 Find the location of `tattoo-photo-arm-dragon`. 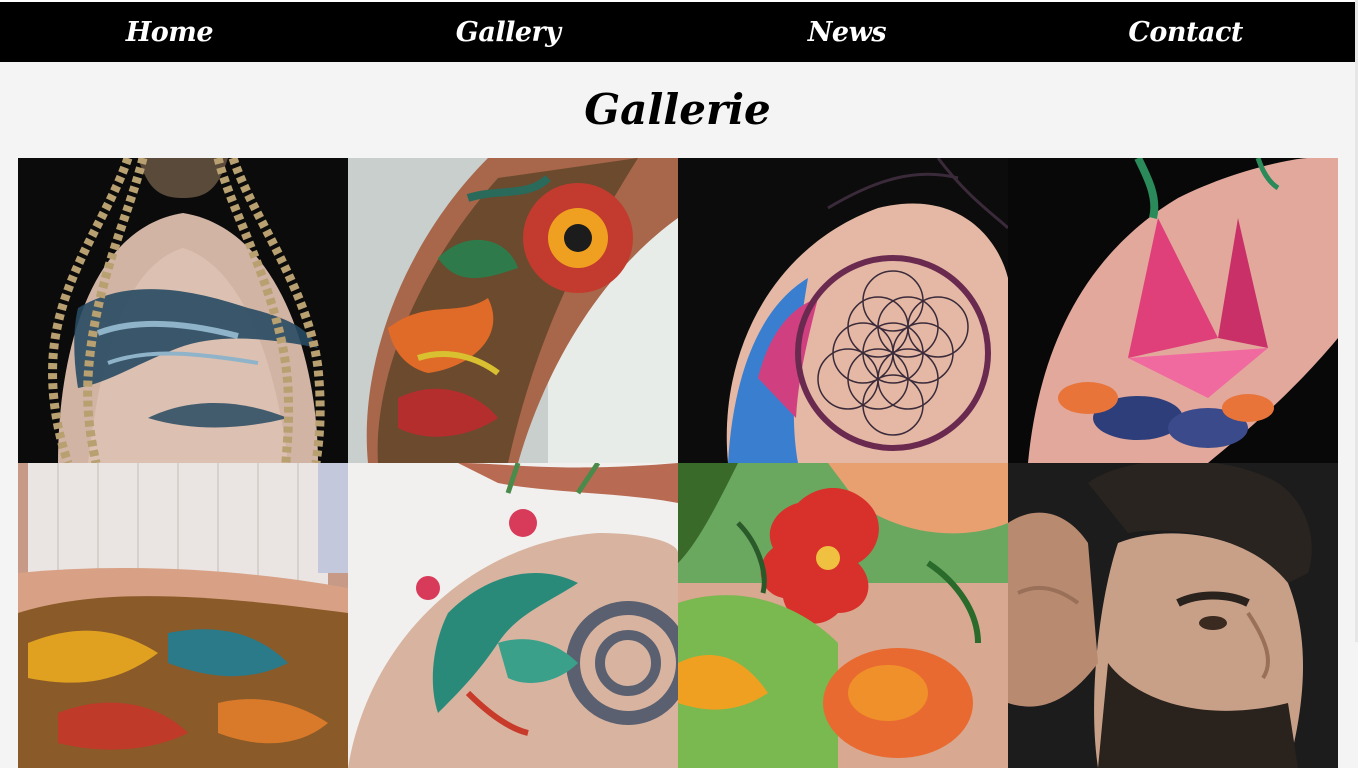

tattoo-photo-arm-dragon is located at coordinates (513, 310).